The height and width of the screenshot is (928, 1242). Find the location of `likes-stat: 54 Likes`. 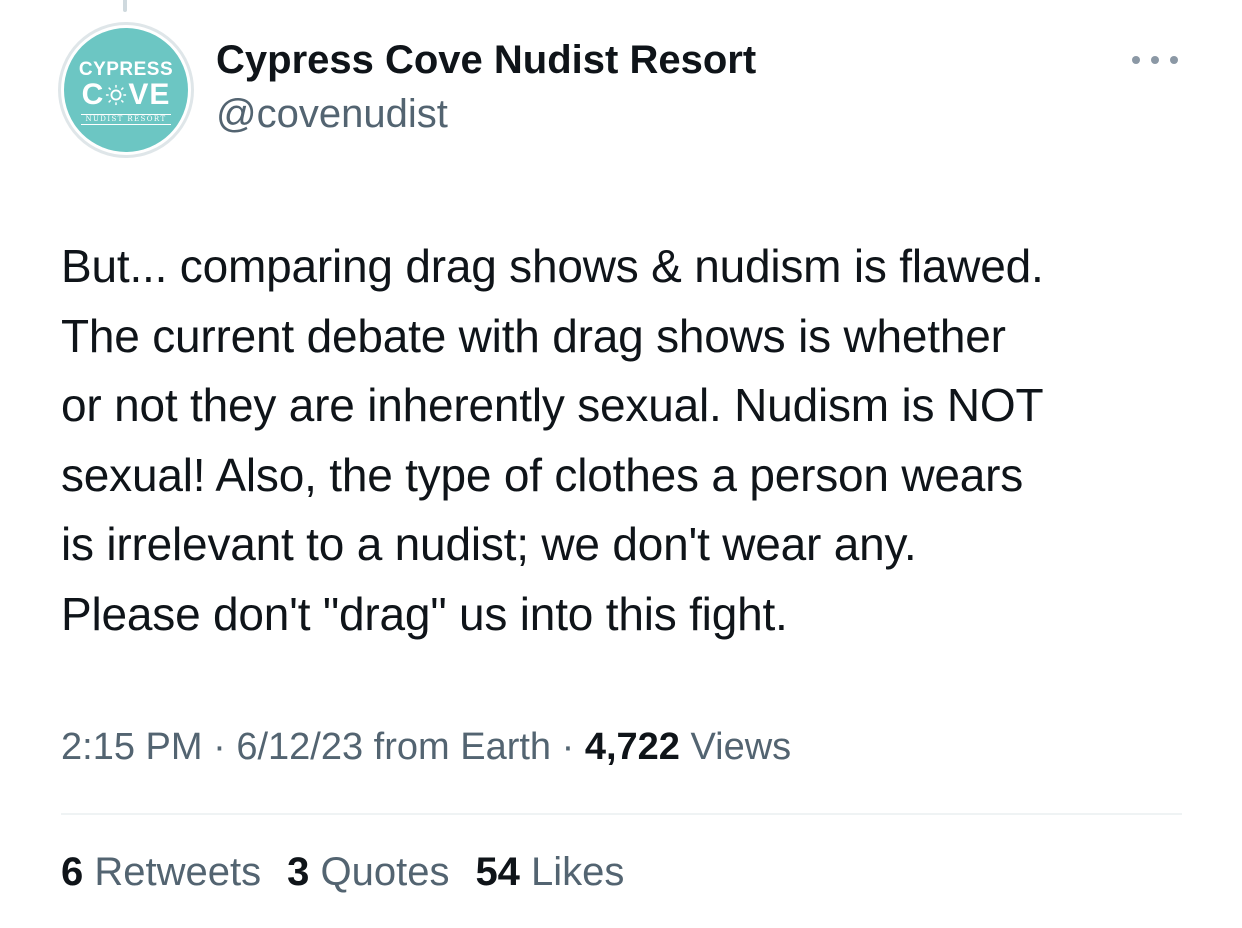

likes-stat: 54 Likes is located at coordinates (549, 872).